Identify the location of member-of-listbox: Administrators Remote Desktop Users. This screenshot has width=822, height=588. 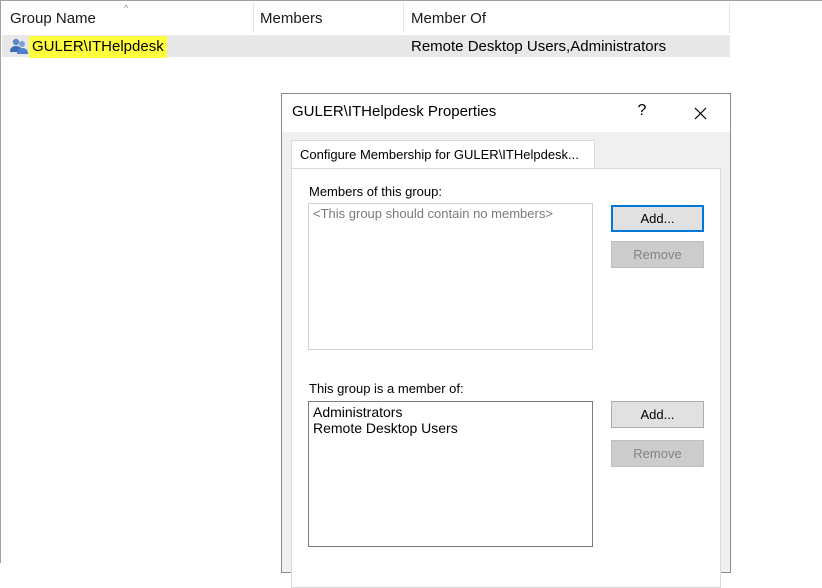
(450, 474).